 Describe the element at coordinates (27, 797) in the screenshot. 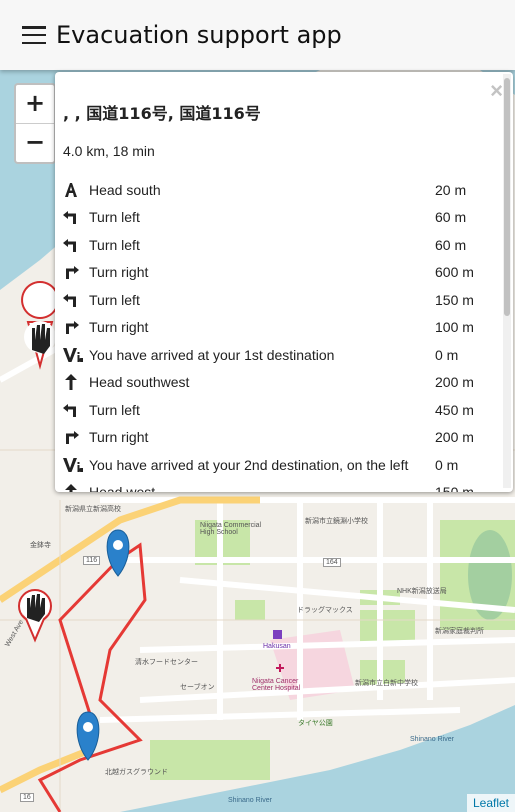

I see `map-label: 16` at that location.